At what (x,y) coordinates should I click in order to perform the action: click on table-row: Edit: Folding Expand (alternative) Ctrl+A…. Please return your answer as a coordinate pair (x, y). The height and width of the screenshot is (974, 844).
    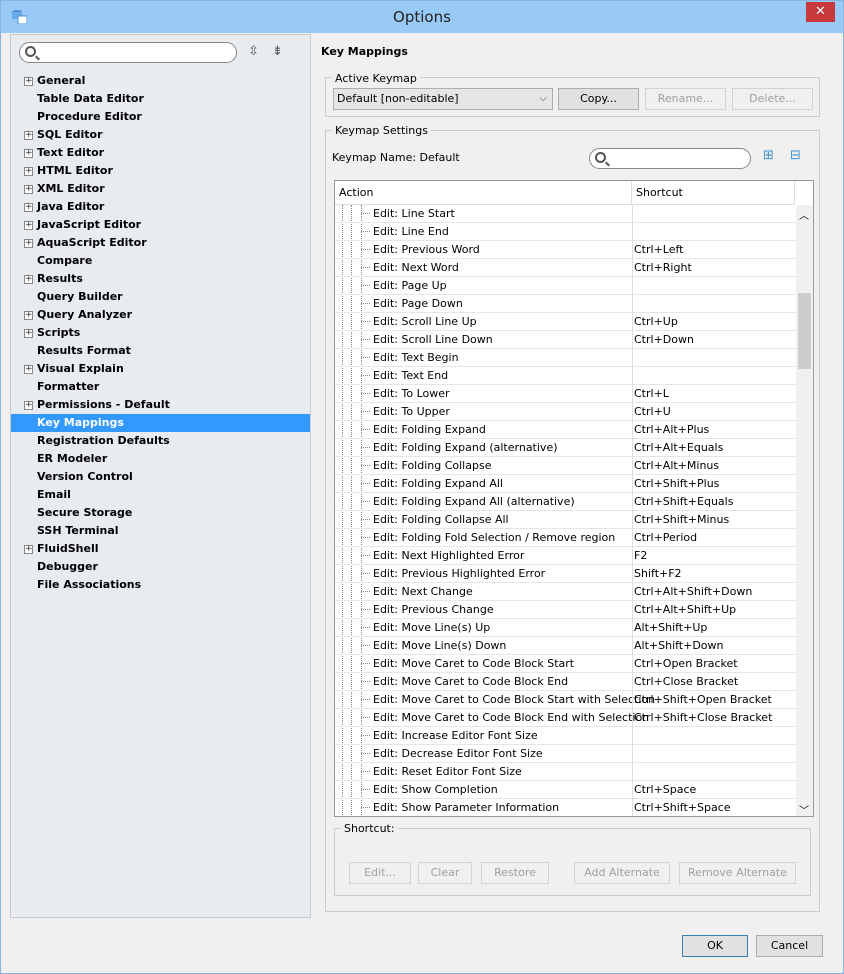
    Looking at the image, I should click on (566, 448).